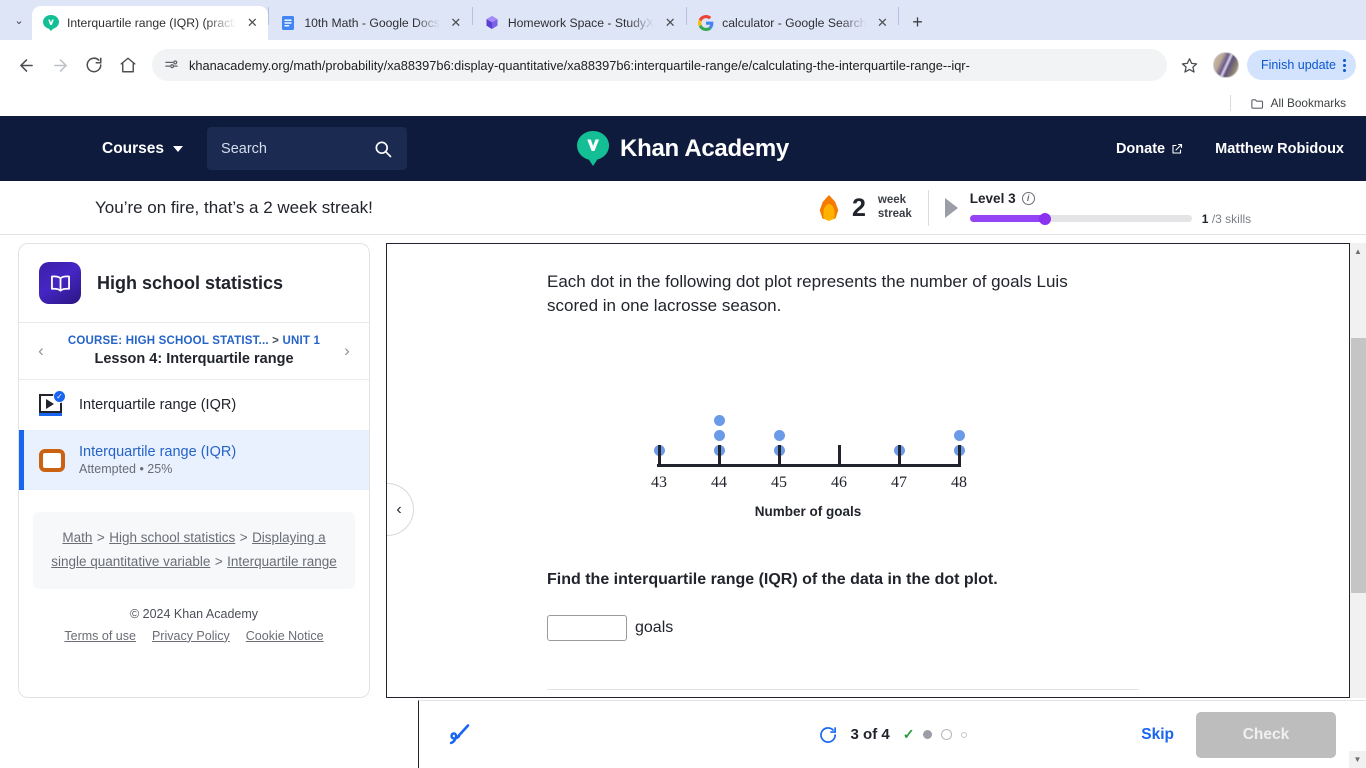  What do you see at coordinates (828, 735) in the screenshot?
I see `refresh-icon` at bounding box center [828, 735].